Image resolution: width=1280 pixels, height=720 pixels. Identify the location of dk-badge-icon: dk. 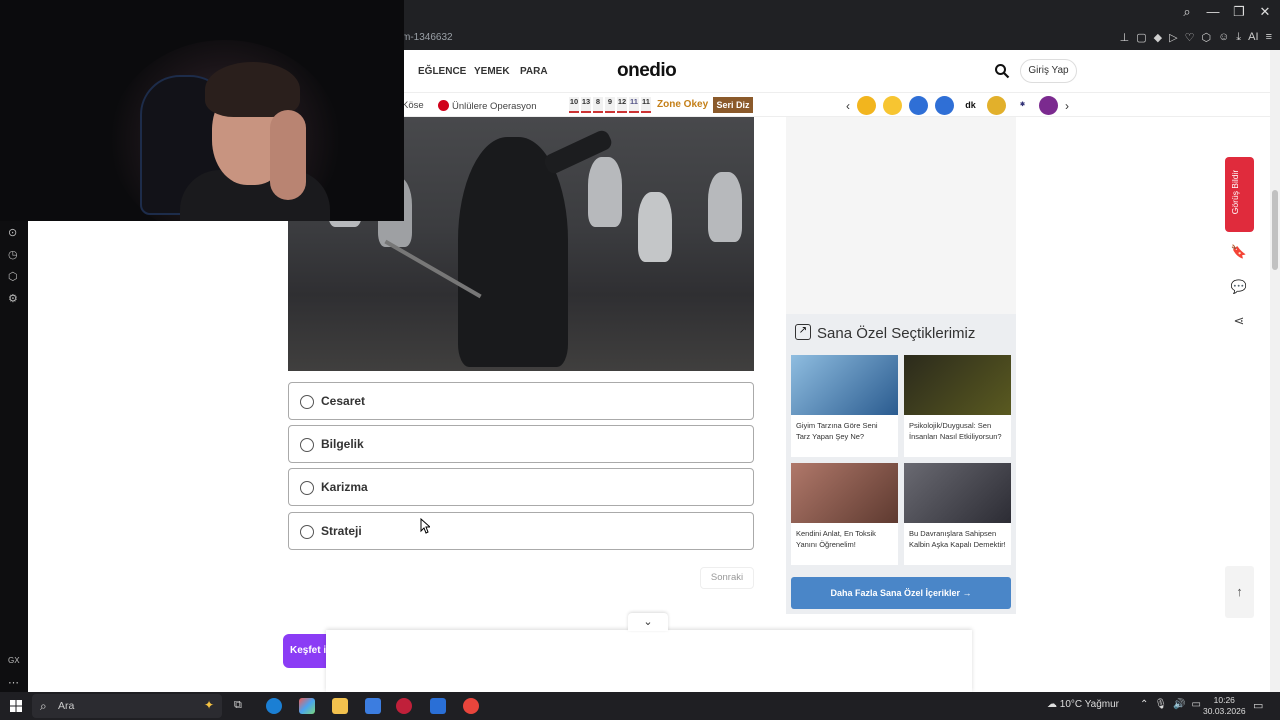
(970, 105).